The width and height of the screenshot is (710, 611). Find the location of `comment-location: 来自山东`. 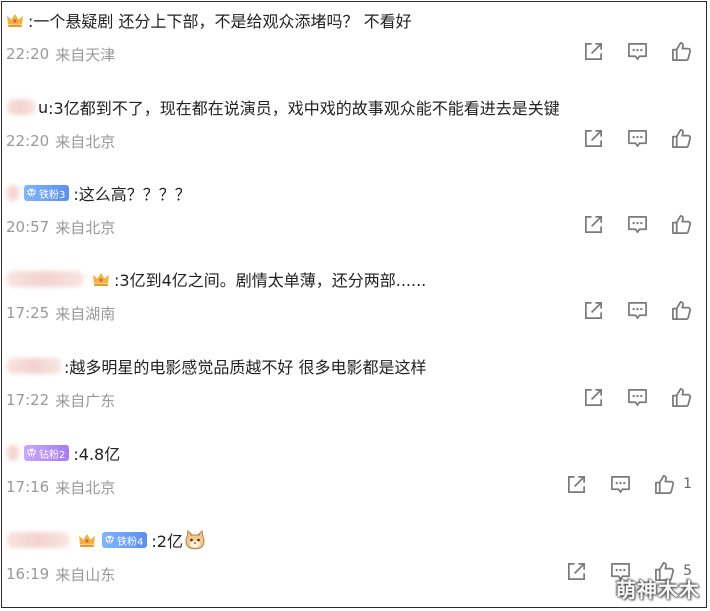

comment-location: 来自山东 is located at coordinates (85, 574).